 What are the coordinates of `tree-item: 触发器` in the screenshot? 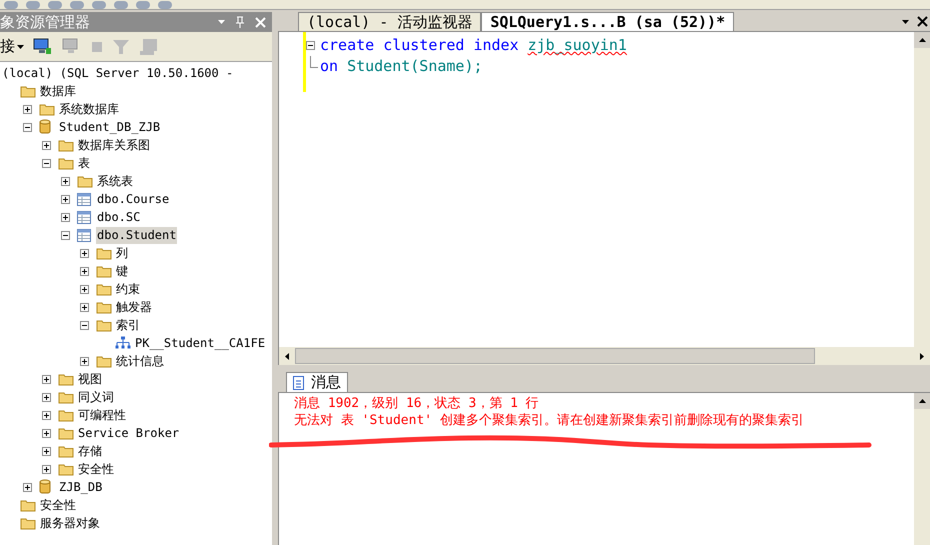 It's located at (134, 307).